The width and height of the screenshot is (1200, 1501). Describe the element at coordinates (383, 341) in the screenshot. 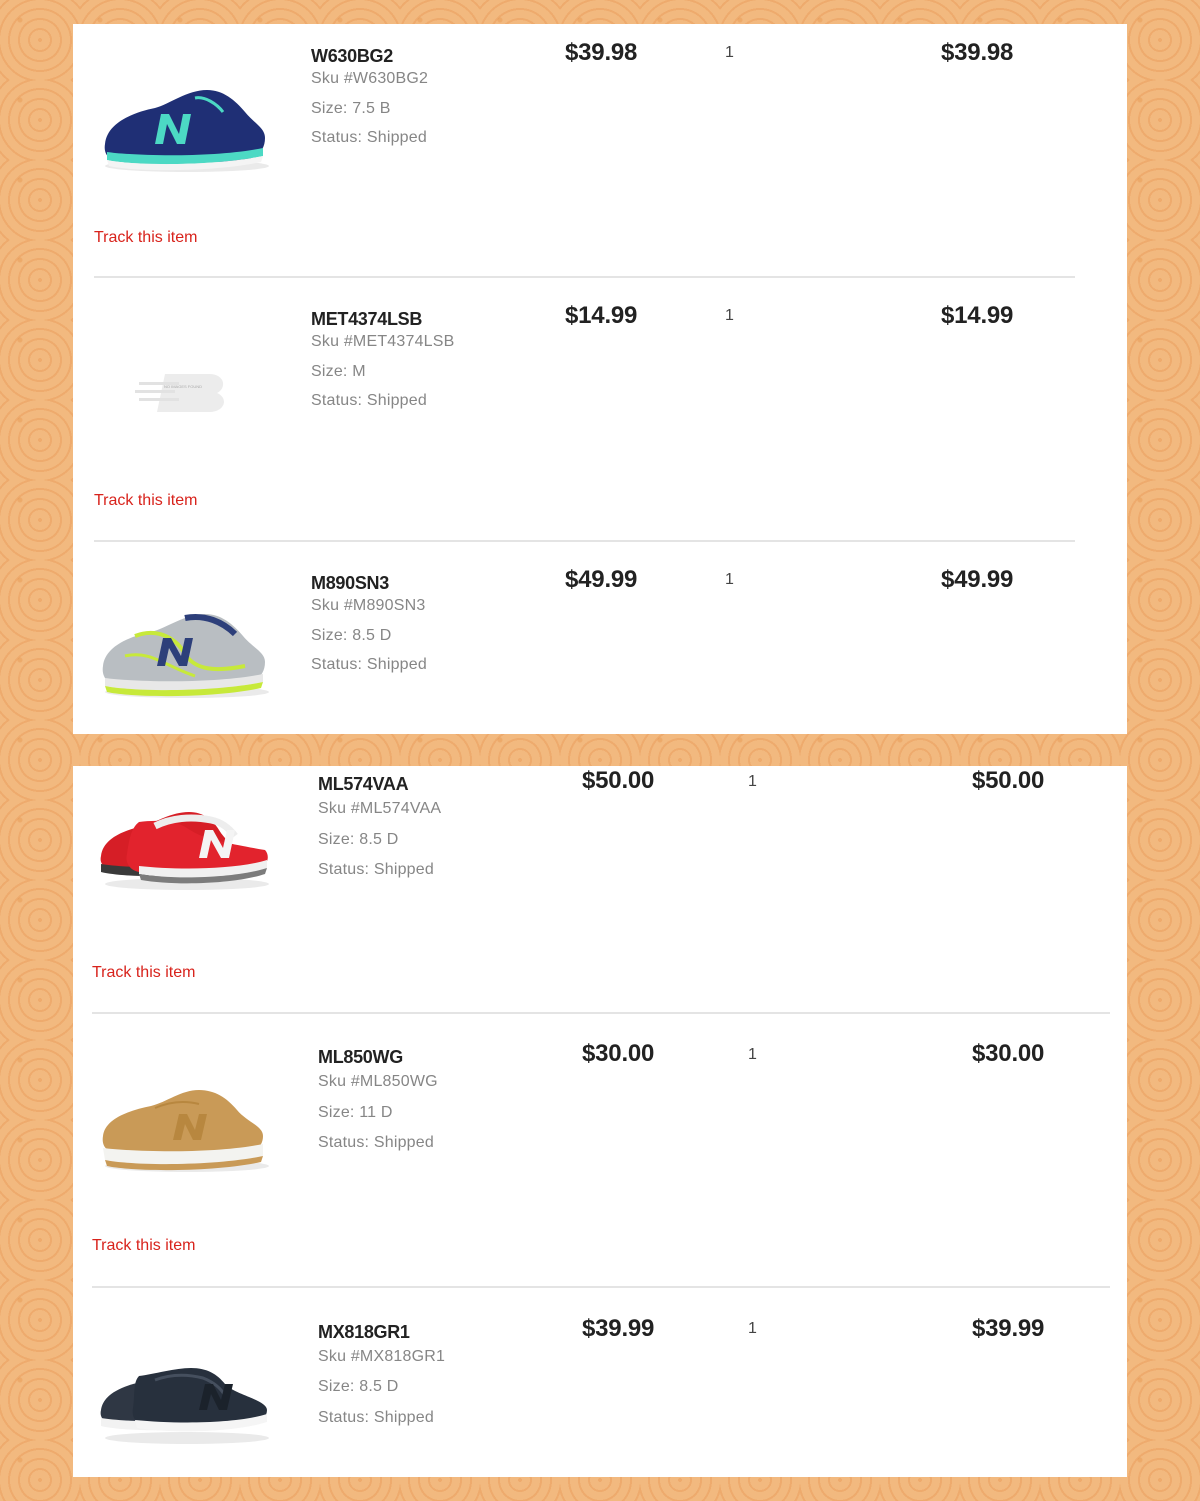

I see `product-sku: Sku #MET4374LSB` at that location.